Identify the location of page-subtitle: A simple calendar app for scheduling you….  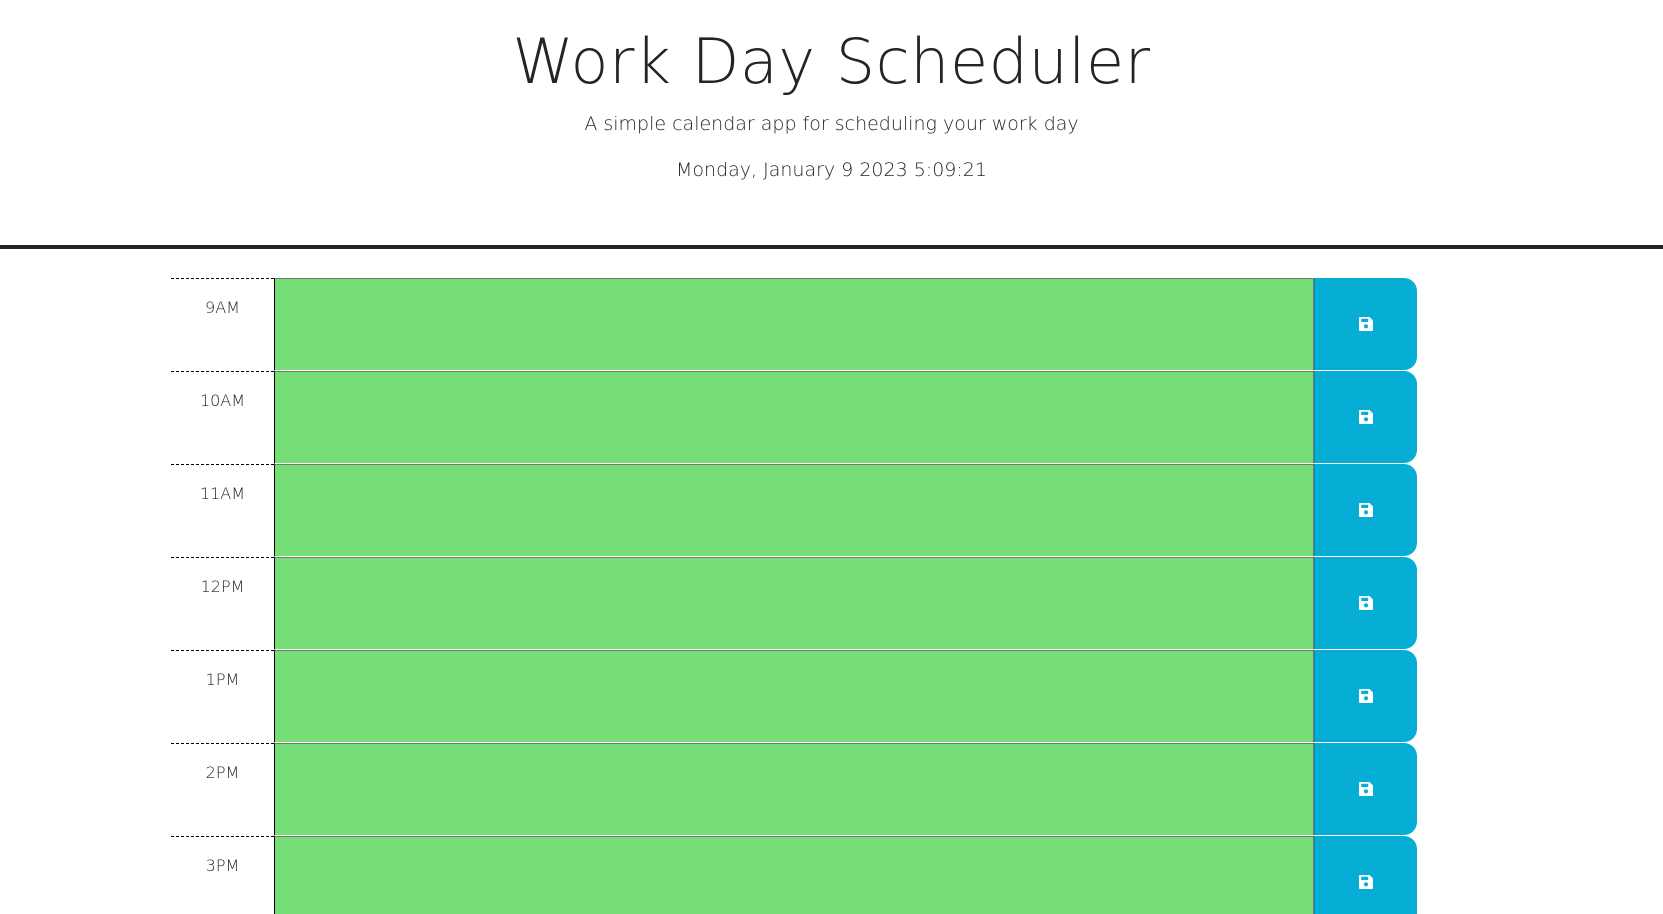
(831, 124).